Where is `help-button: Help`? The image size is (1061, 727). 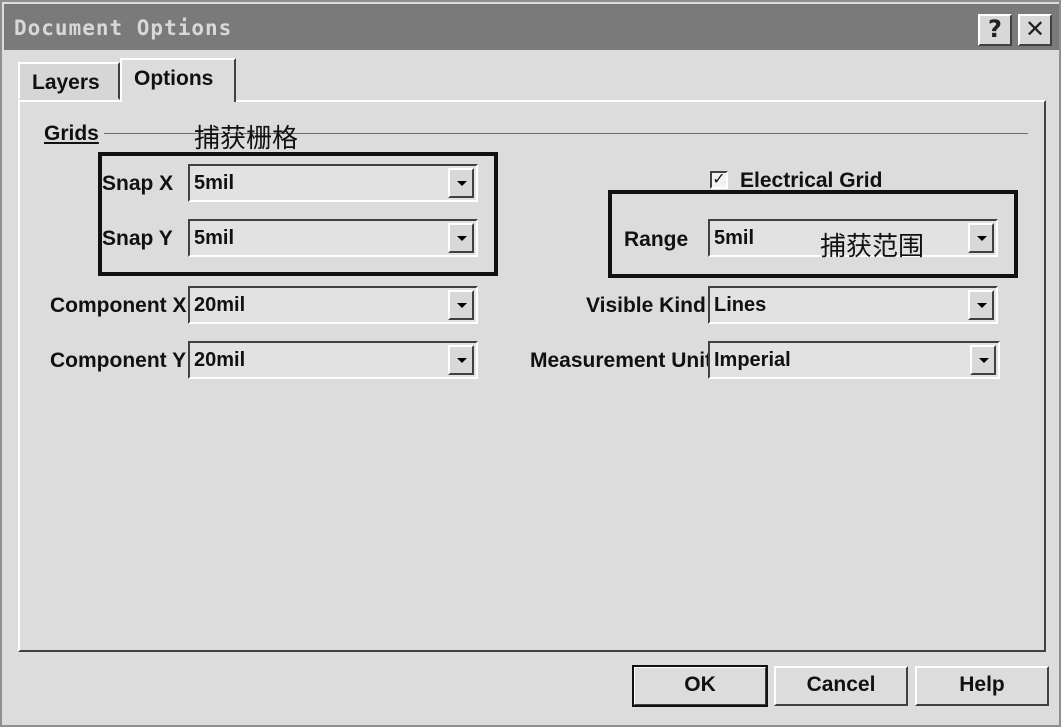 help-button: Help is located at coordinates (982, 686).